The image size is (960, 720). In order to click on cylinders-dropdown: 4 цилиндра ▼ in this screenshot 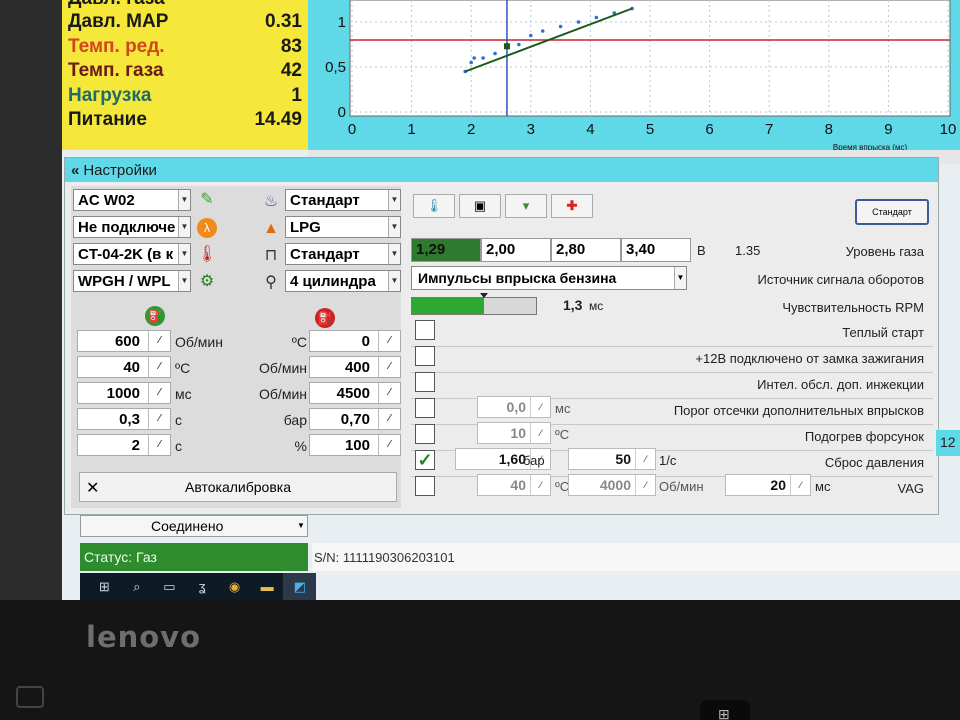, I will do `click(343, 281)`.